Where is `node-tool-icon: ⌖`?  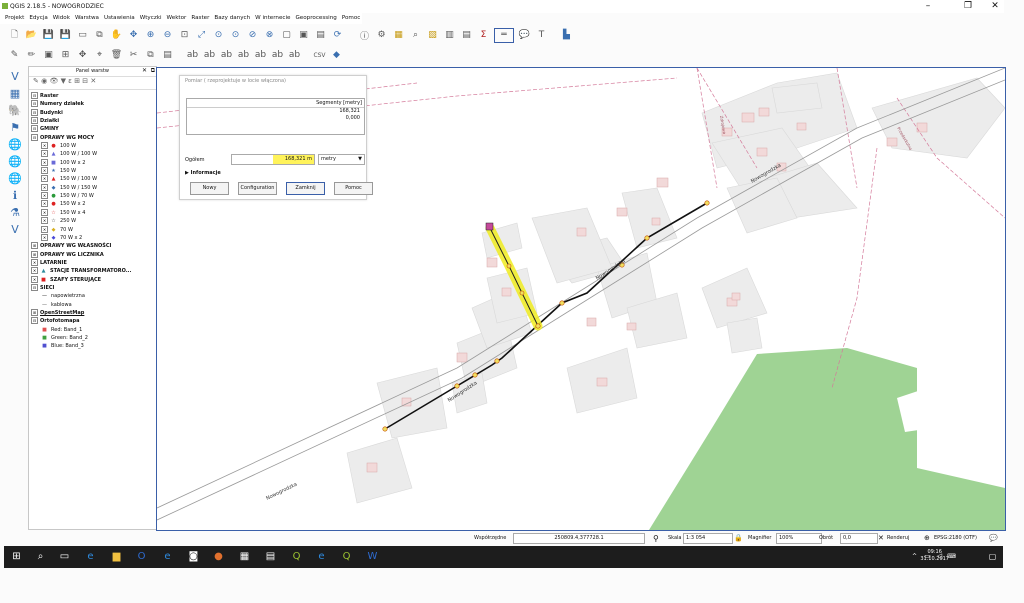 node-tool-icon: ⌖ is located at coordinates (99, 55).